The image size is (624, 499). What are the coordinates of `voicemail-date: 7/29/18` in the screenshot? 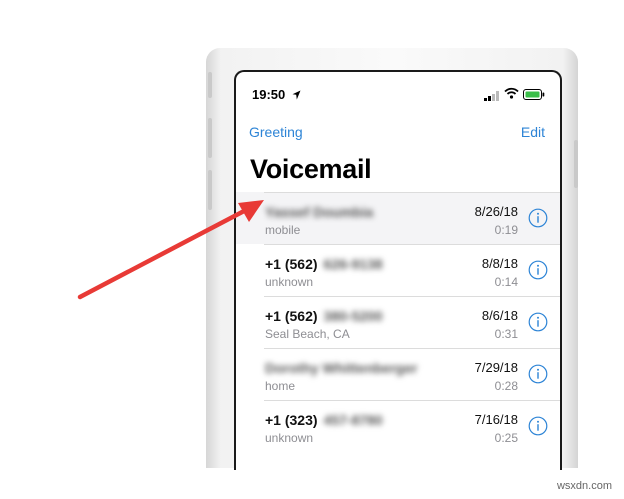 It's located at (496, 367).